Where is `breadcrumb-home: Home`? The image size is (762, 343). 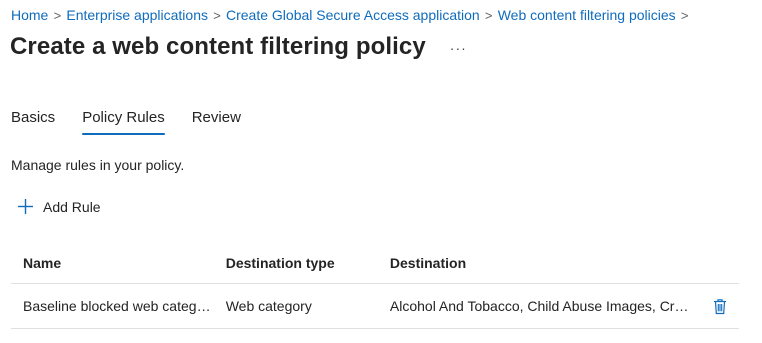 breadcrumb-home: Home is located at coordinates (29, 15).